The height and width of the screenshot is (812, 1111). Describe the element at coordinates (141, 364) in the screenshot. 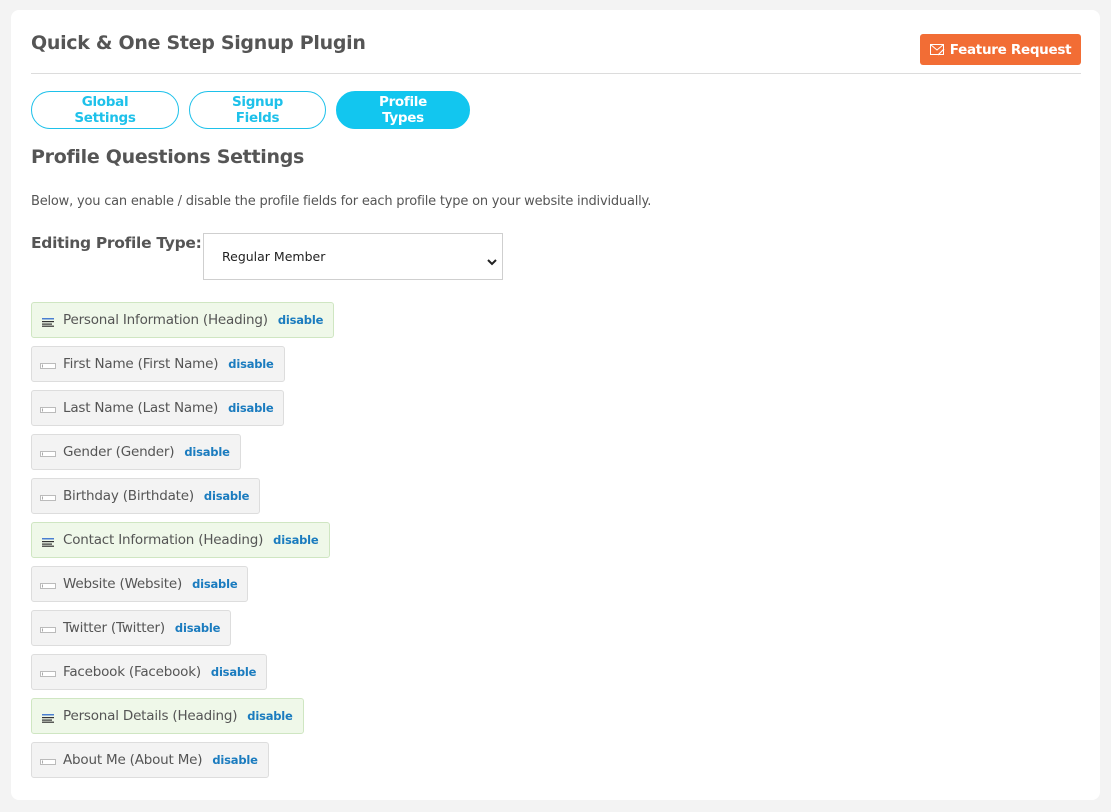

I see `field-label: First Name (First Name)` at that location.